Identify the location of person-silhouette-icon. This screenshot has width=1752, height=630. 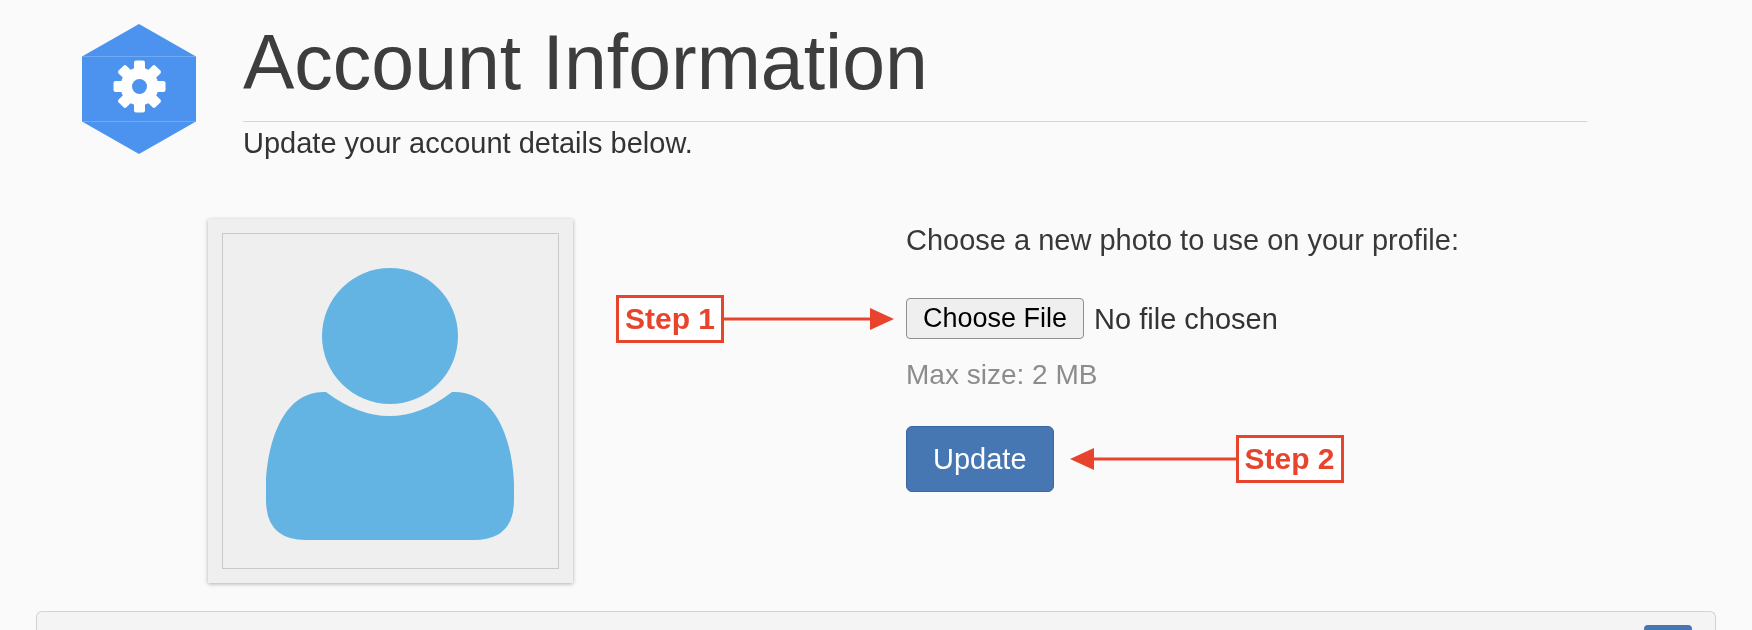
(390, 404).